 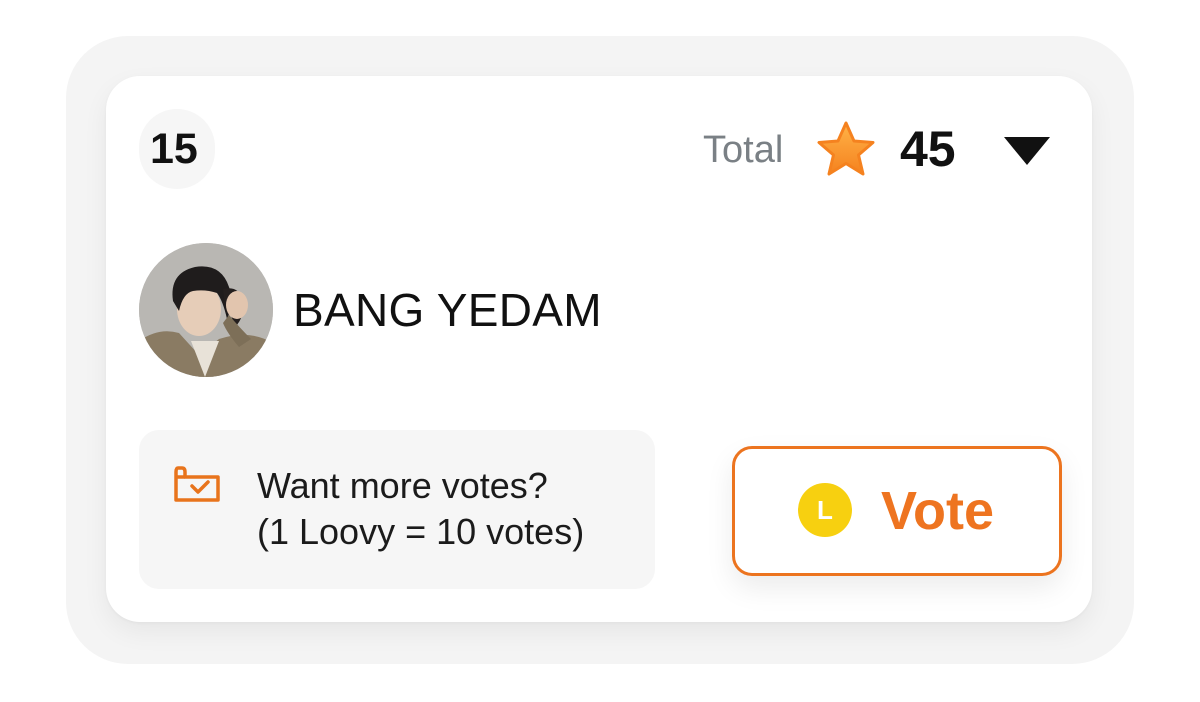 I want to click on total-label: Total, so click(x=743, y=150).